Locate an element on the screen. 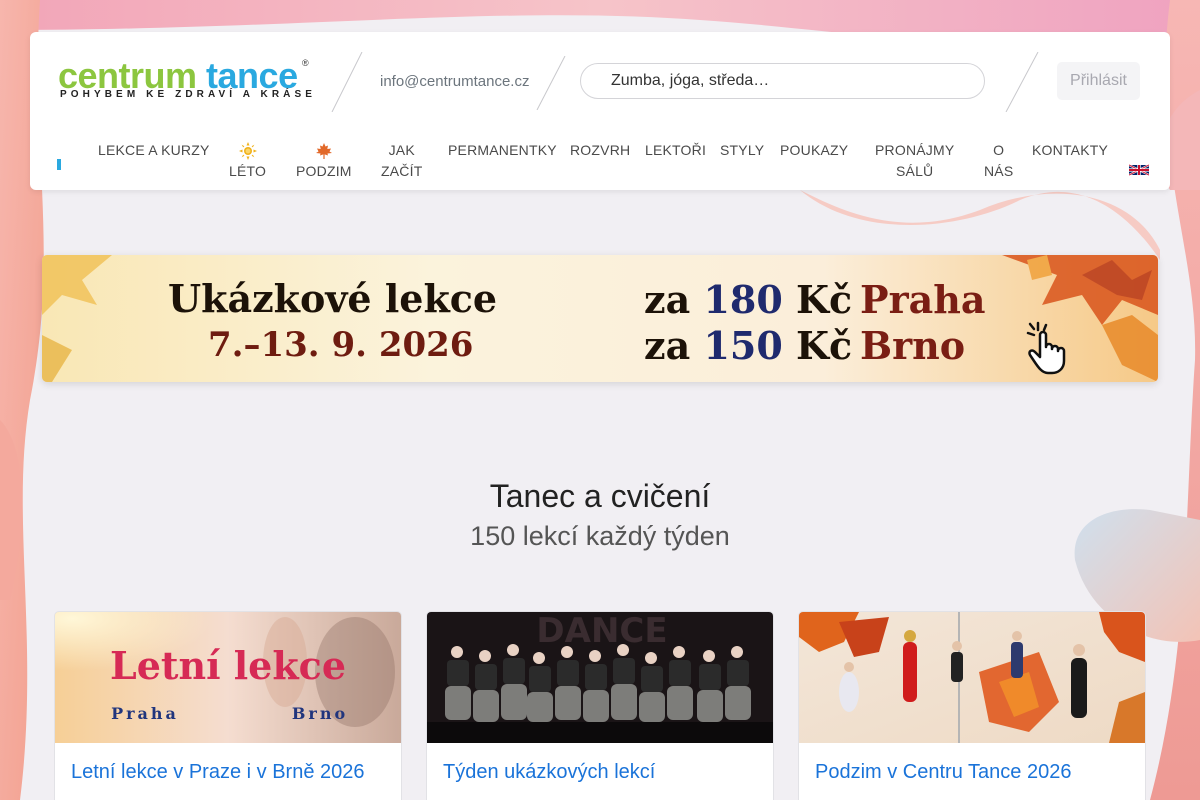 Image resolution: width=1200 pixels, height=800 pixels. nav-item-label: ROZVRH is located at coordinates (600, 150).